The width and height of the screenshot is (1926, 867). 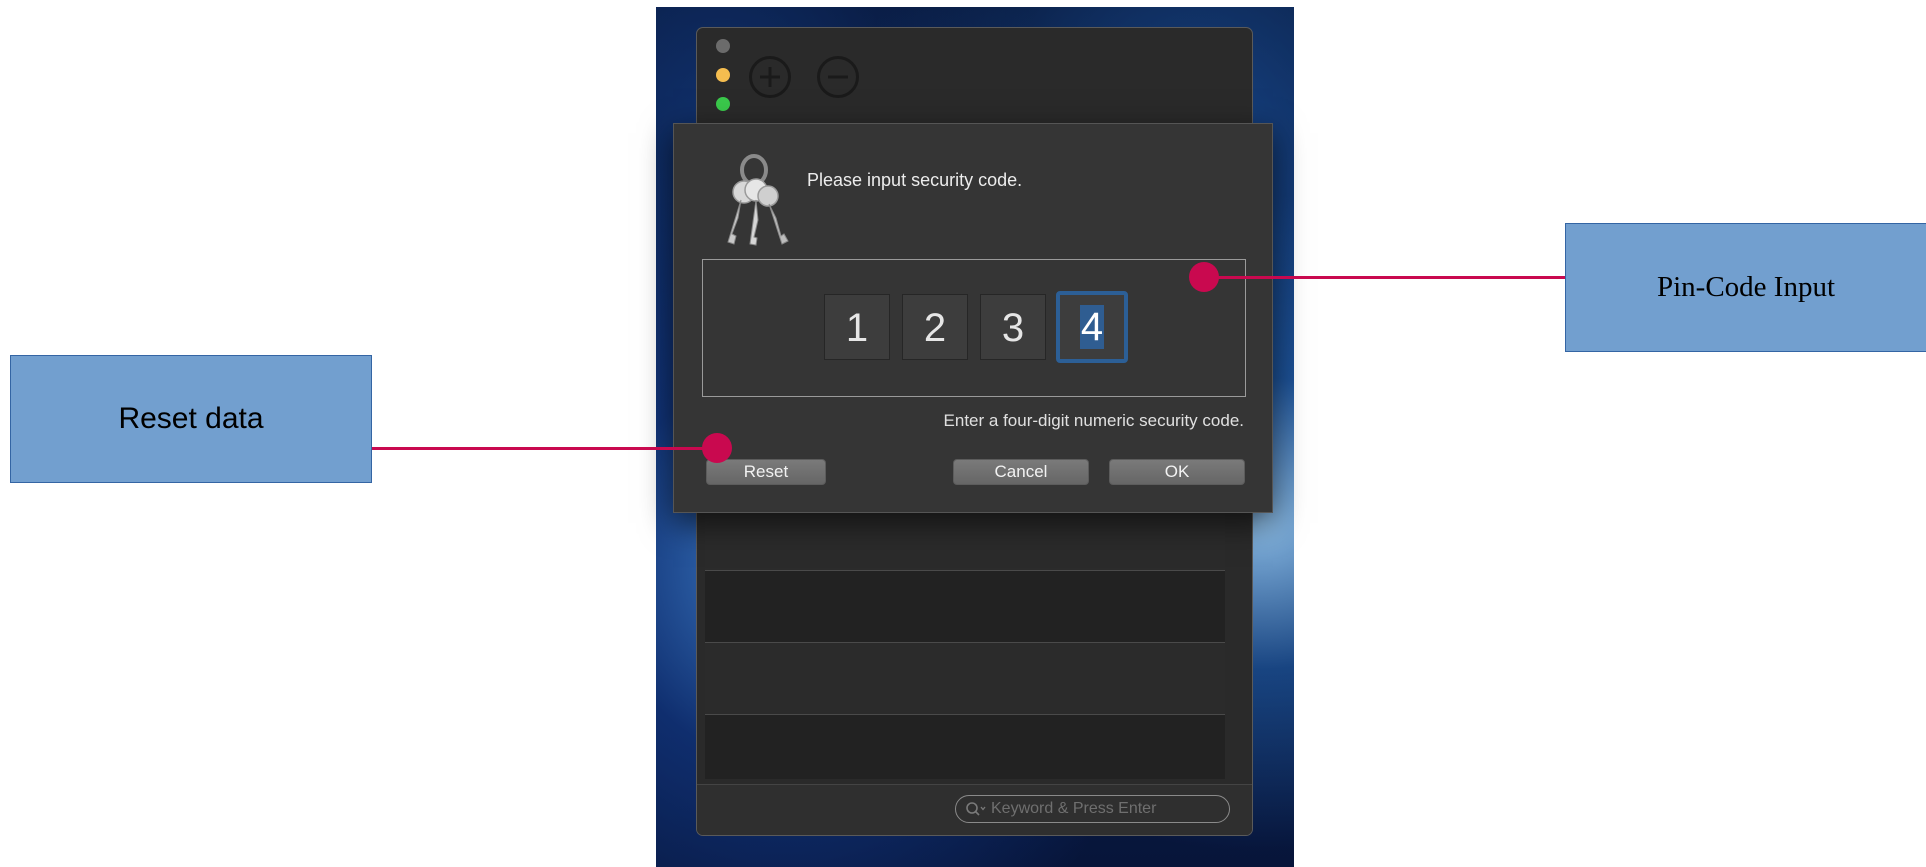 I want to click on plus-circle-icon, so click(x=770, y=77).